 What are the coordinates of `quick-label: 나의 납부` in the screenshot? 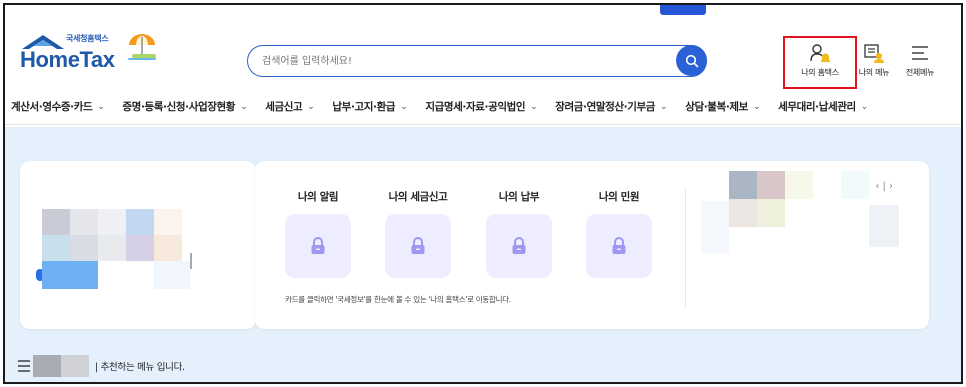 It's located at (519, 197).